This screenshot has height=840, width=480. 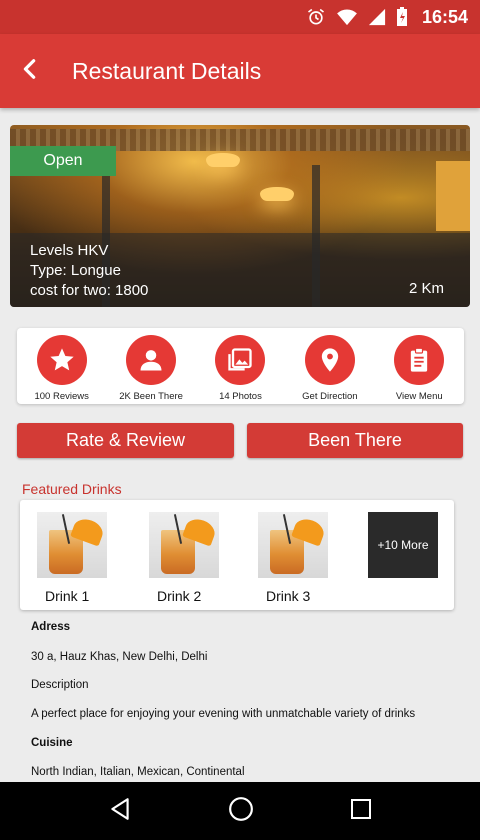 I want to click on action-label: Get Direction, so click(x=330, y=396).